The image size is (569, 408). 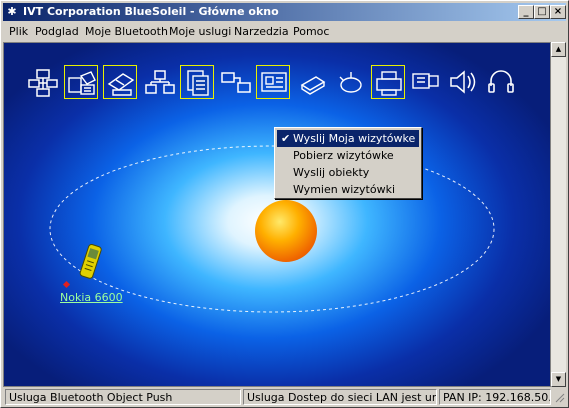 What do you see at coordinates (348, 138) in the screenshot?
I see `ctx-item-send-my-card: ✔ Wyslij Moja wizytówke` at bounding box center [348, 138].